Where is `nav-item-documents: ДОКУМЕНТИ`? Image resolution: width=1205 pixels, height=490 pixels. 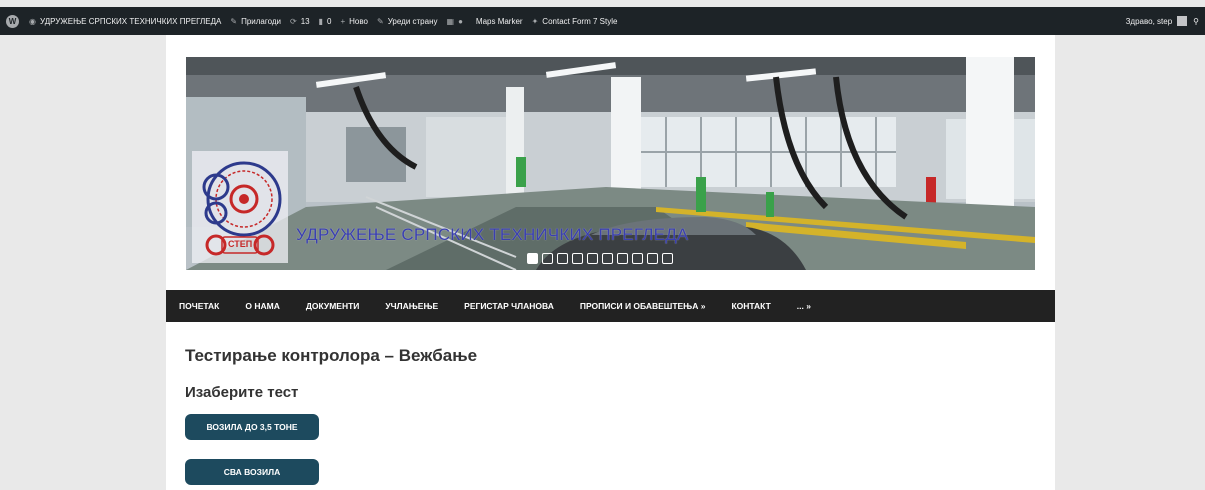
nav-item-documents: ДОКУМЕНТИ is located at coordinates (333, 306).